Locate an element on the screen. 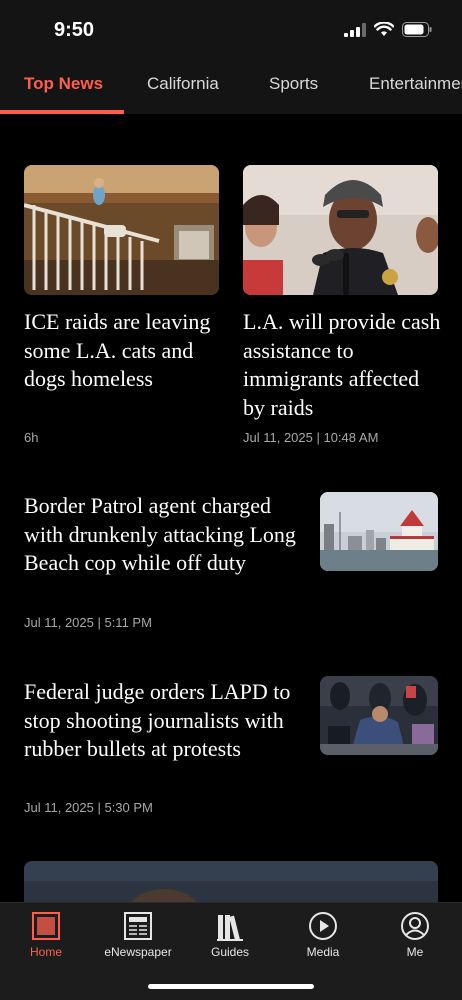 This screenshot has width=462, height=1000. tab-entertainment: Entertainment is located at coordinates (415, 84).